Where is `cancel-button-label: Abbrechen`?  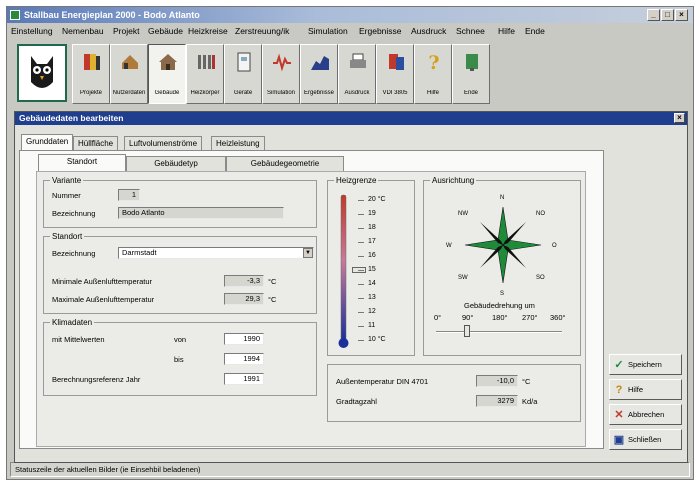
cancel-button-label: Abbrechen is located at coordinates (646, 414).